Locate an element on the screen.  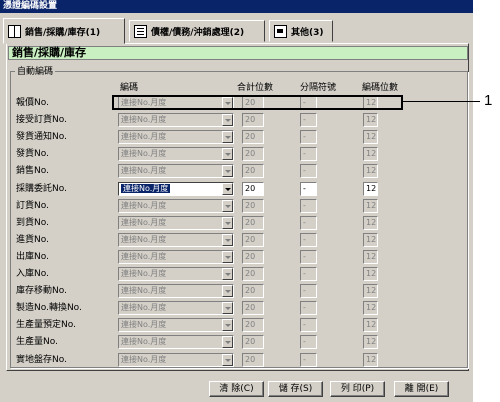
tab-credit-debt: 債權/債務/沖銷處理(2) is located at coordinates (197, 31).